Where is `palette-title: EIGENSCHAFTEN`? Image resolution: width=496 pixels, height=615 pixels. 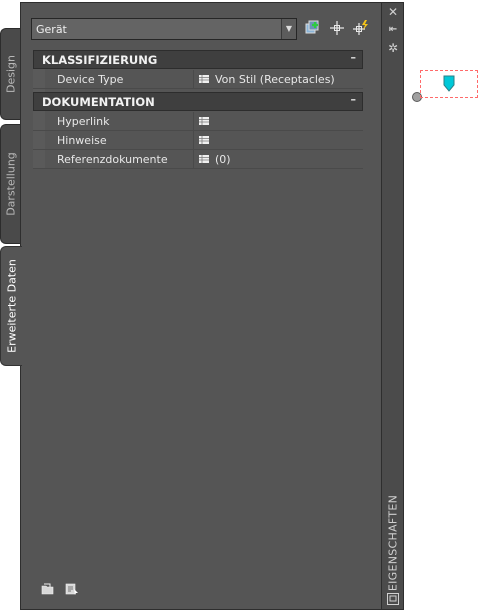
palette-title: EIGENSCHAFTEN is located at coordinates (392, 543).